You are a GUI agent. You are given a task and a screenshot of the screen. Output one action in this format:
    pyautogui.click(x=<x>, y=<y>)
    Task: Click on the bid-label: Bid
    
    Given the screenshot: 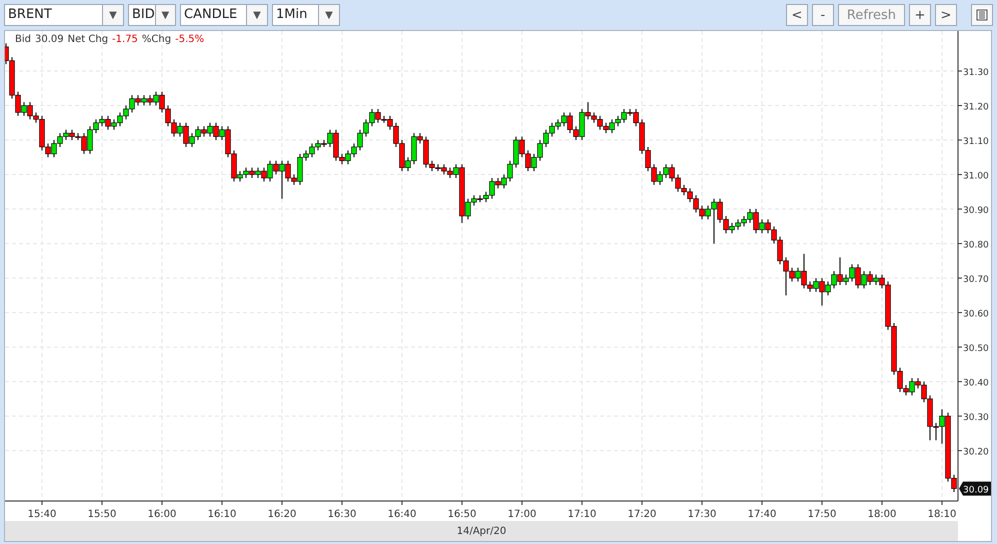 What is the action you would take?
    pyautogui.click(x=23, y=39)
    